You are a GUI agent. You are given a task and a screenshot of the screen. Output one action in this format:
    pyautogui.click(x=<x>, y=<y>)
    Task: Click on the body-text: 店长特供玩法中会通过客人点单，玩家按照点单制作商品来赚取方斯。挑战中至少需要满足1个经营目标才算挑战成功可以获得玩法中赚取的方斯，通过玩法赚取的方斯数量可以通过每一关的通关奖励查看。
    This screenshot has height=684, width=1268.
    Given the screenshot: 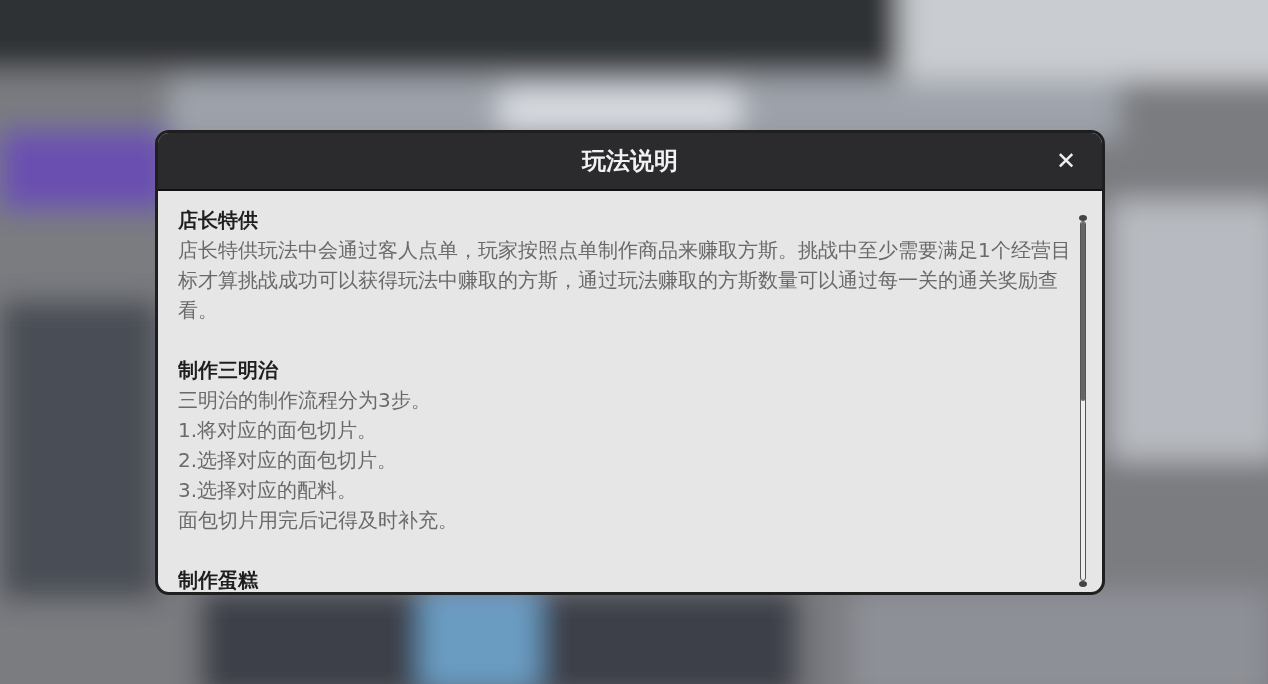 What is the action you would take?
    pyautogui.click(x=625, y=280)
    